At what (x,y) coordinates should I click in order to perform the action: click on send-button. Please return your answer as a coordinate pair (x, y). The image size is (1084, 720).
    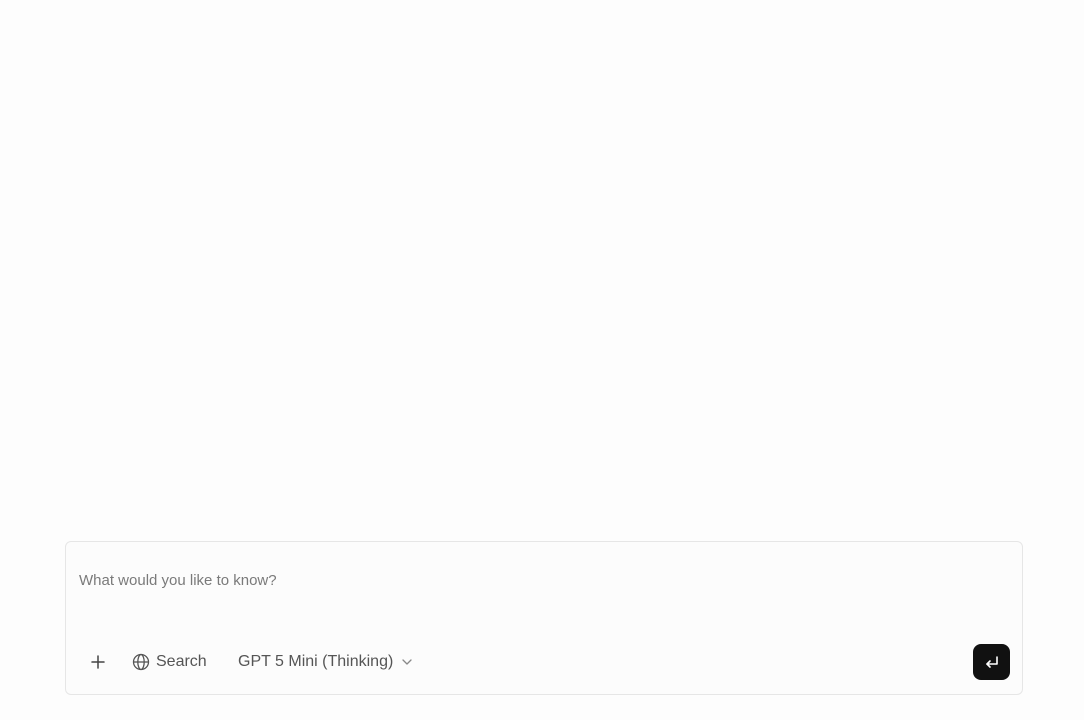
    Looking at the image, I should click on (991, 662).